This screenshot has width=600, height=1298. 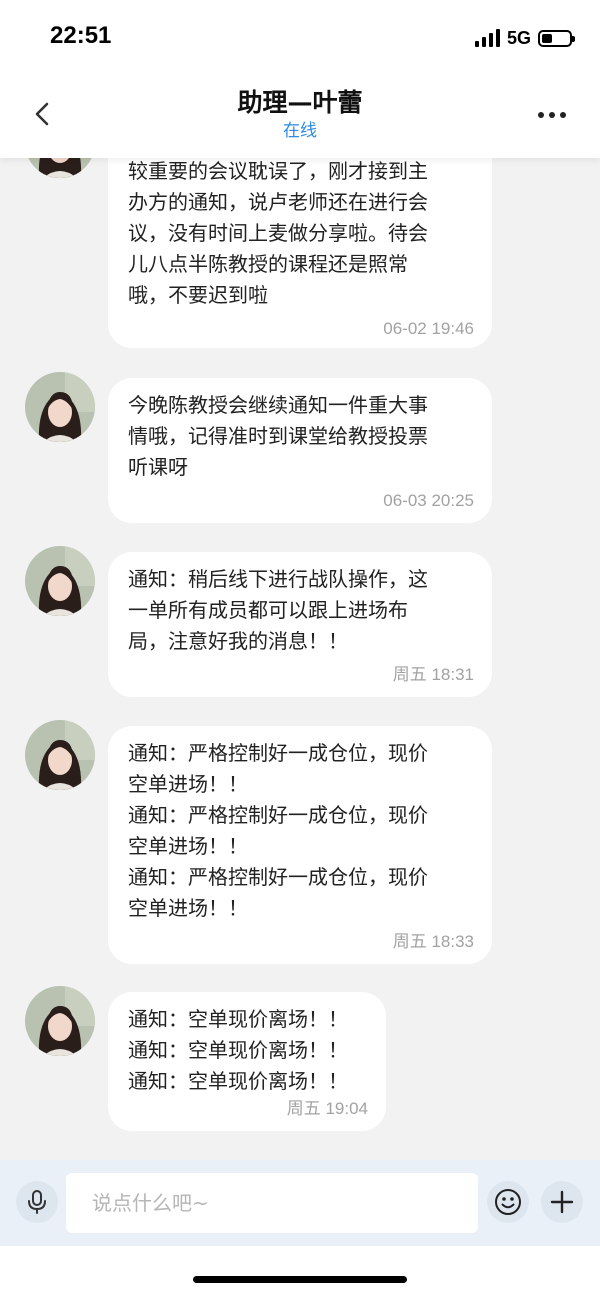 I want to click on smiley-icon, so click(x=508, y=1202).